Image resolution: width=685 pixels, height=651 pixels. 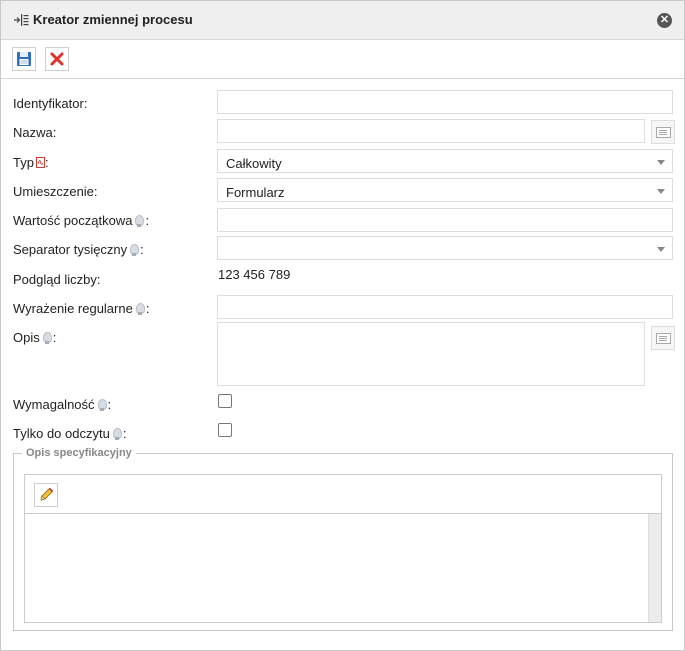 What do you see at coordinates (57, 279) in the screenshot?
I see `podglad-label: Podgląd liczby:` at bounding box center [57, 279].